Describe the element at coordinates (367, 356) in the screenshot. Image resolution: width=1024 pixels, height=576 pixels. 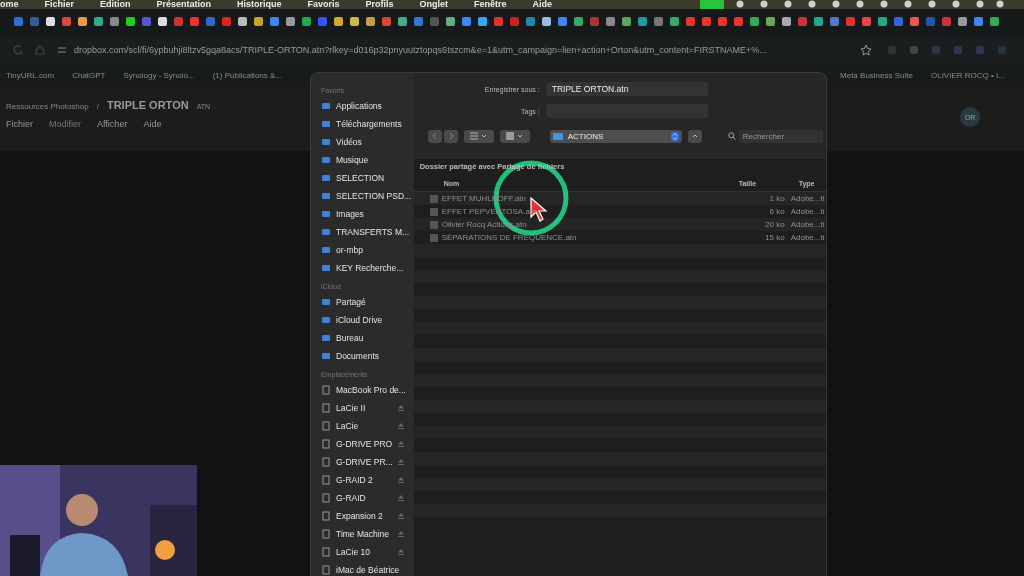
I see `sidebar-item: Documents` at that location.